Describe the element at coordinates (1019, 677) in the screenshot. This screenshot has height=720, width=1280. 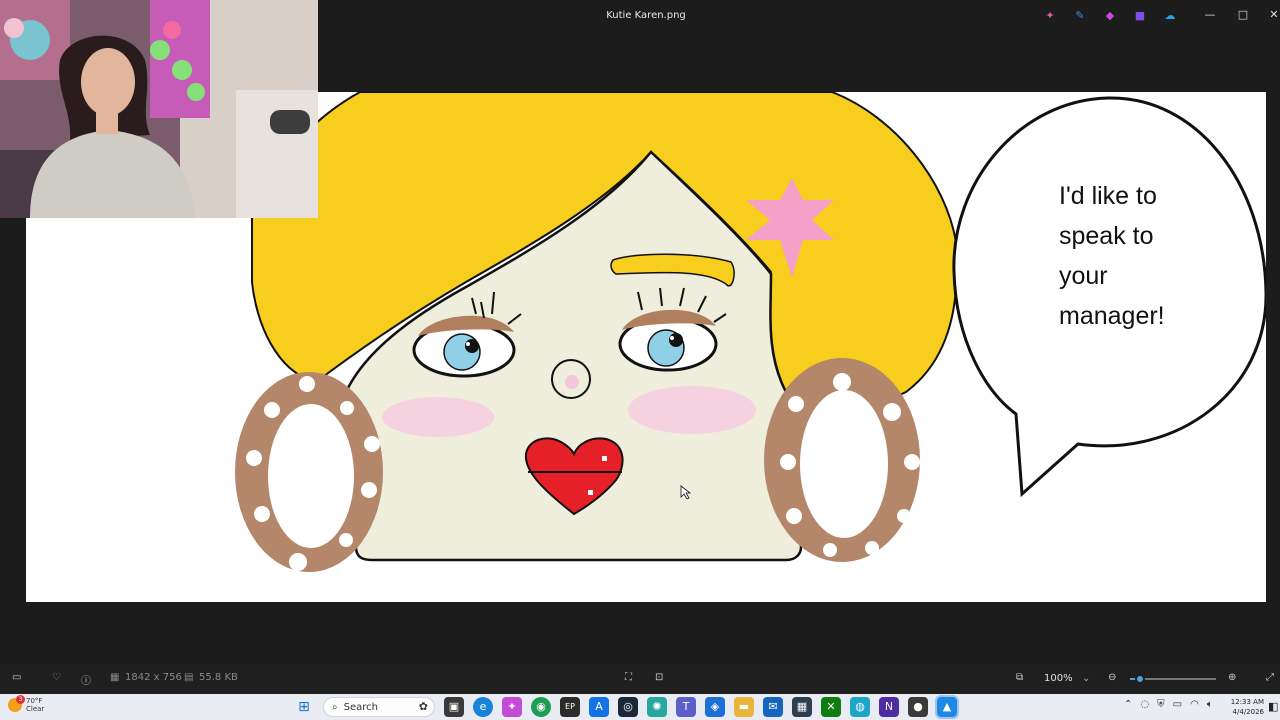
I see `actual-size-icon: ⧉` at that location.